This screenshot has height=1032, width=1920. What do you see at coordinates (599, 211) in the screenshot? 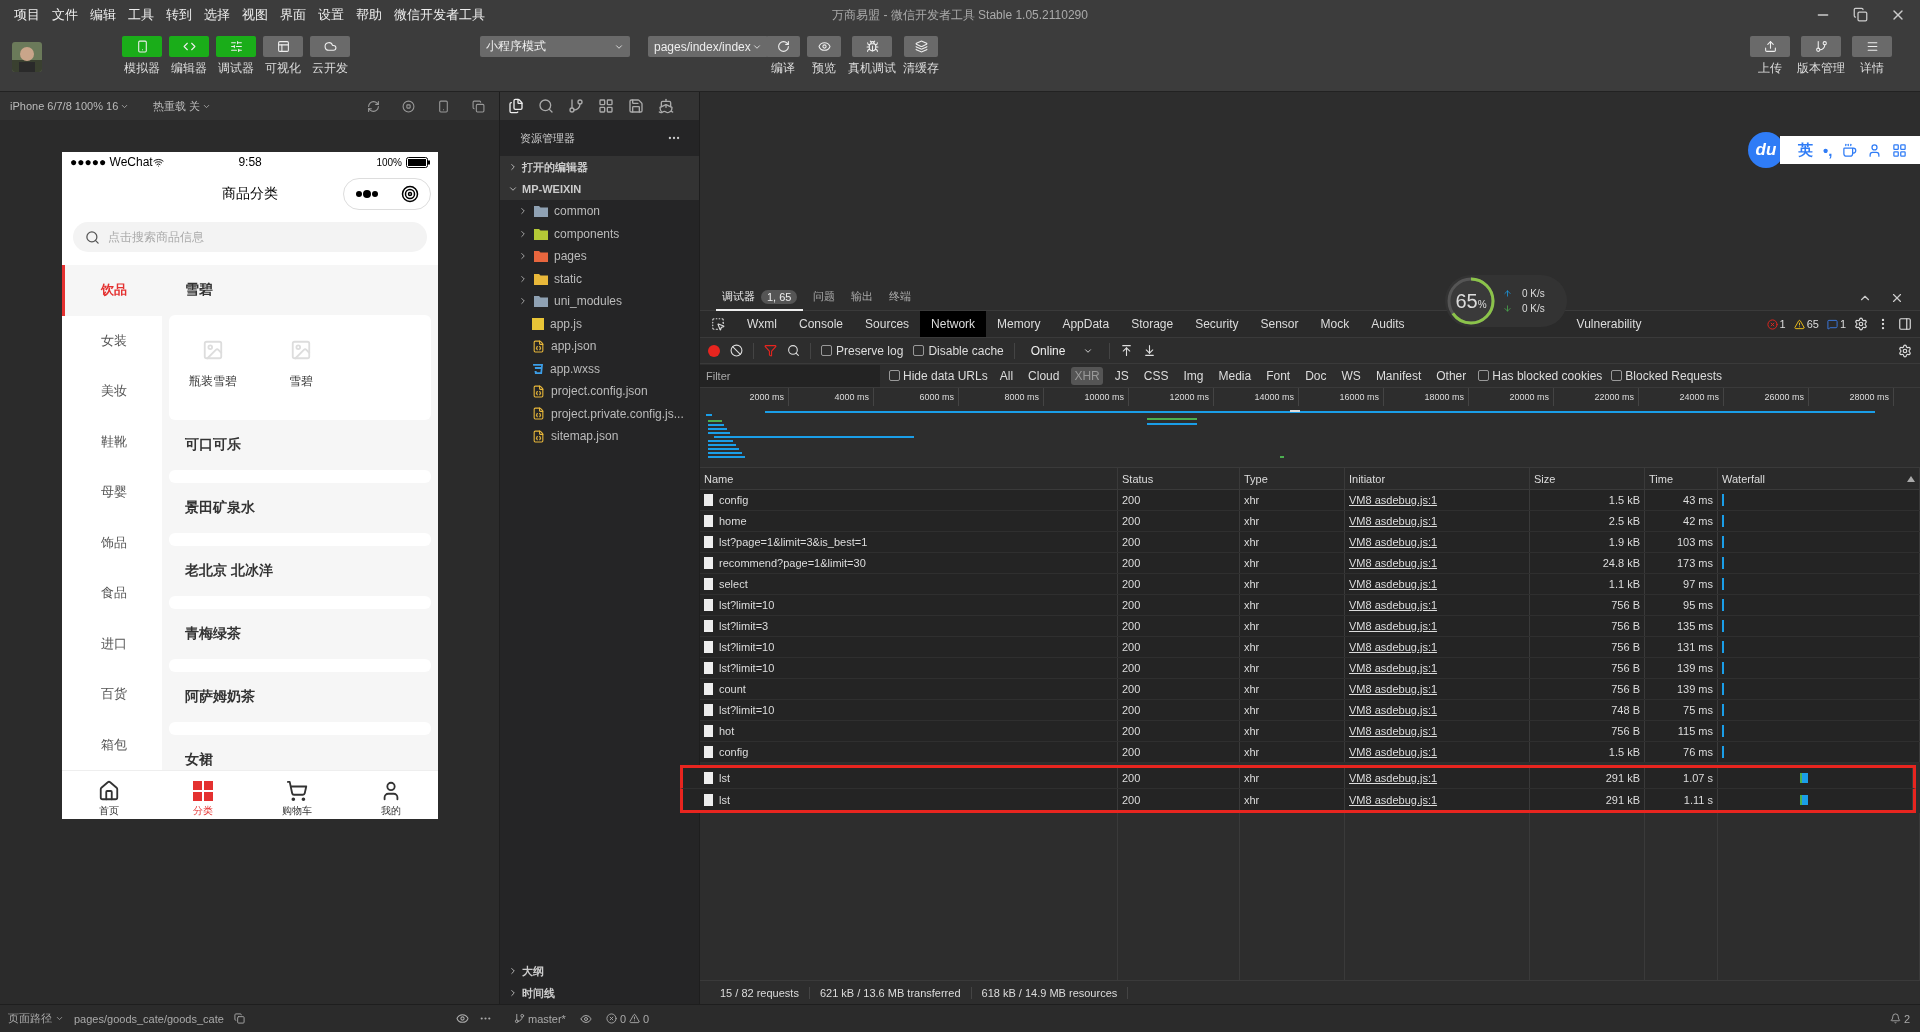
I see `tree-item: common` at bounding box center [599, 211].